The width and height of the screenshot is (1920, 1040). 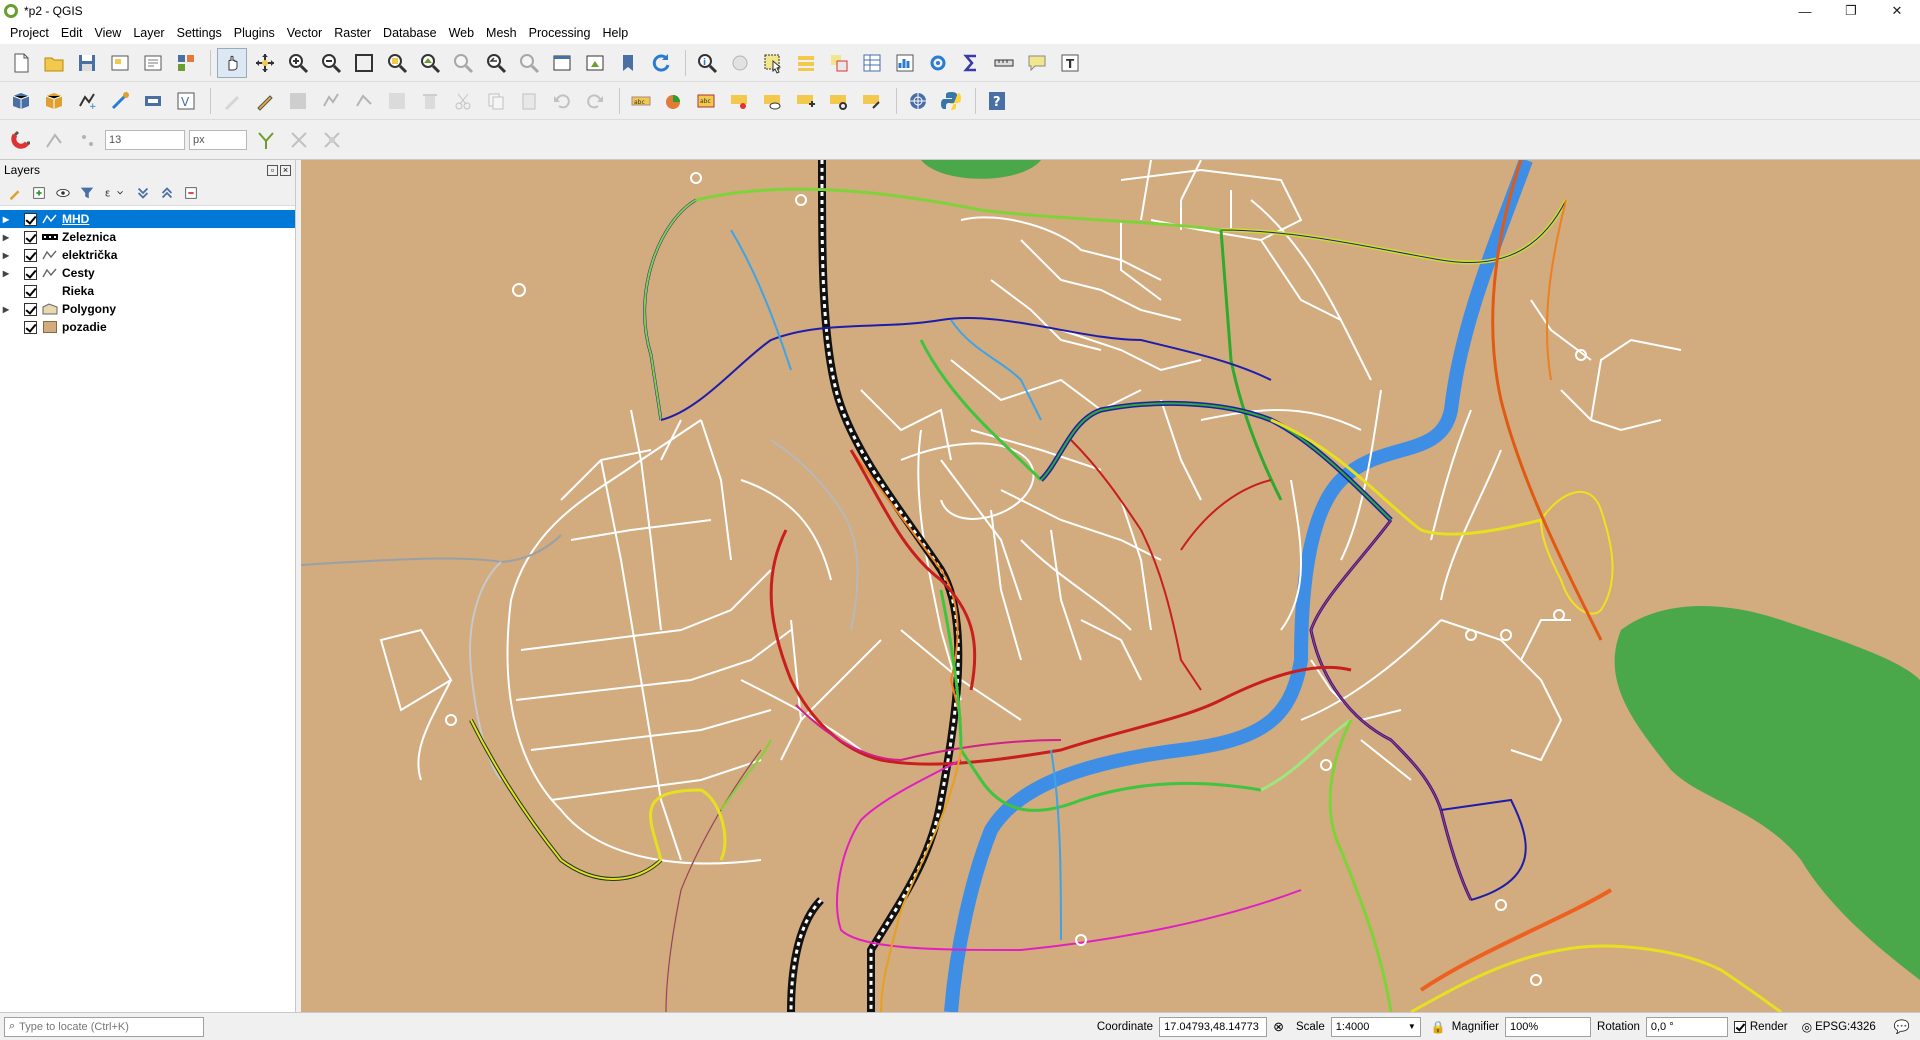 I want to click on identify-features-icon: i, so click(x=707, y=63).